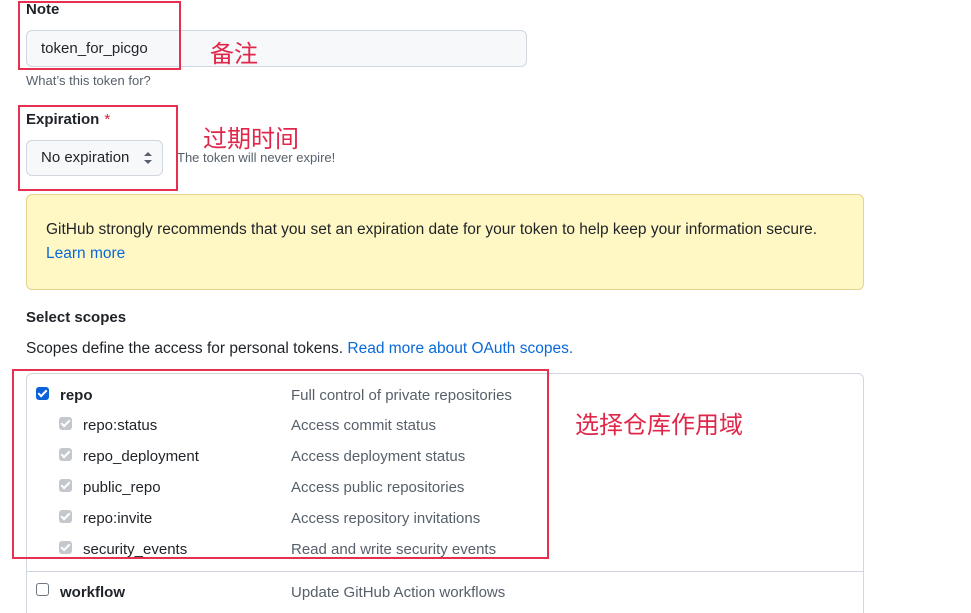 The height and width of the screenshot is (613, 971). I want to click on note-annotation-text: 备注, so click(234, 54).